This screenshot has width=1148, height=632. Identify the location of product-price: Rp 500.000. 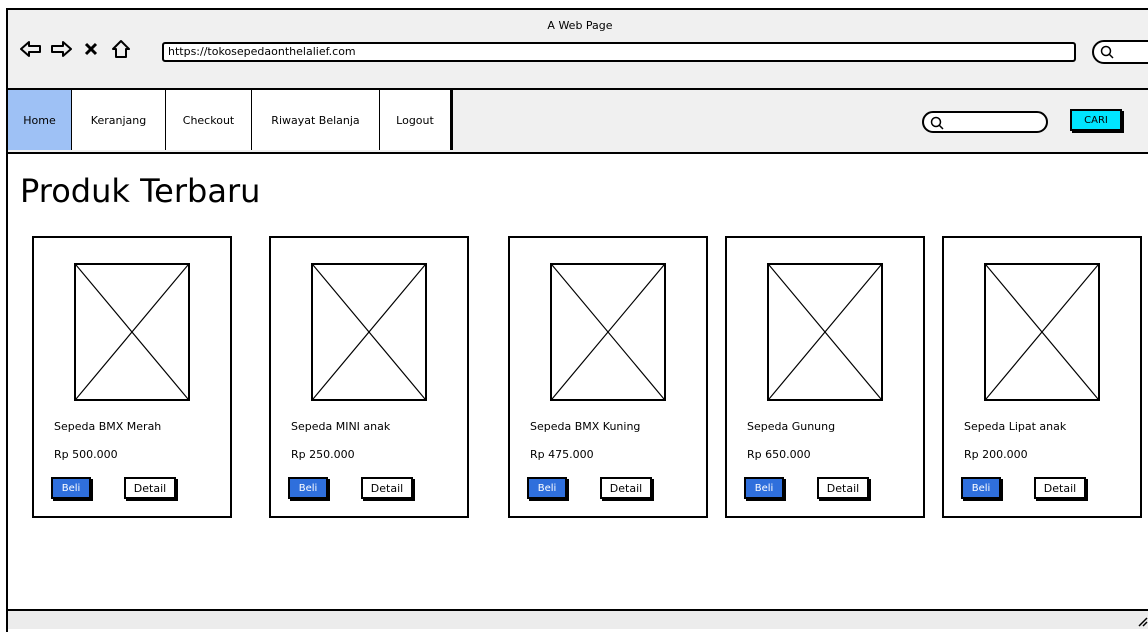
(86, 454).